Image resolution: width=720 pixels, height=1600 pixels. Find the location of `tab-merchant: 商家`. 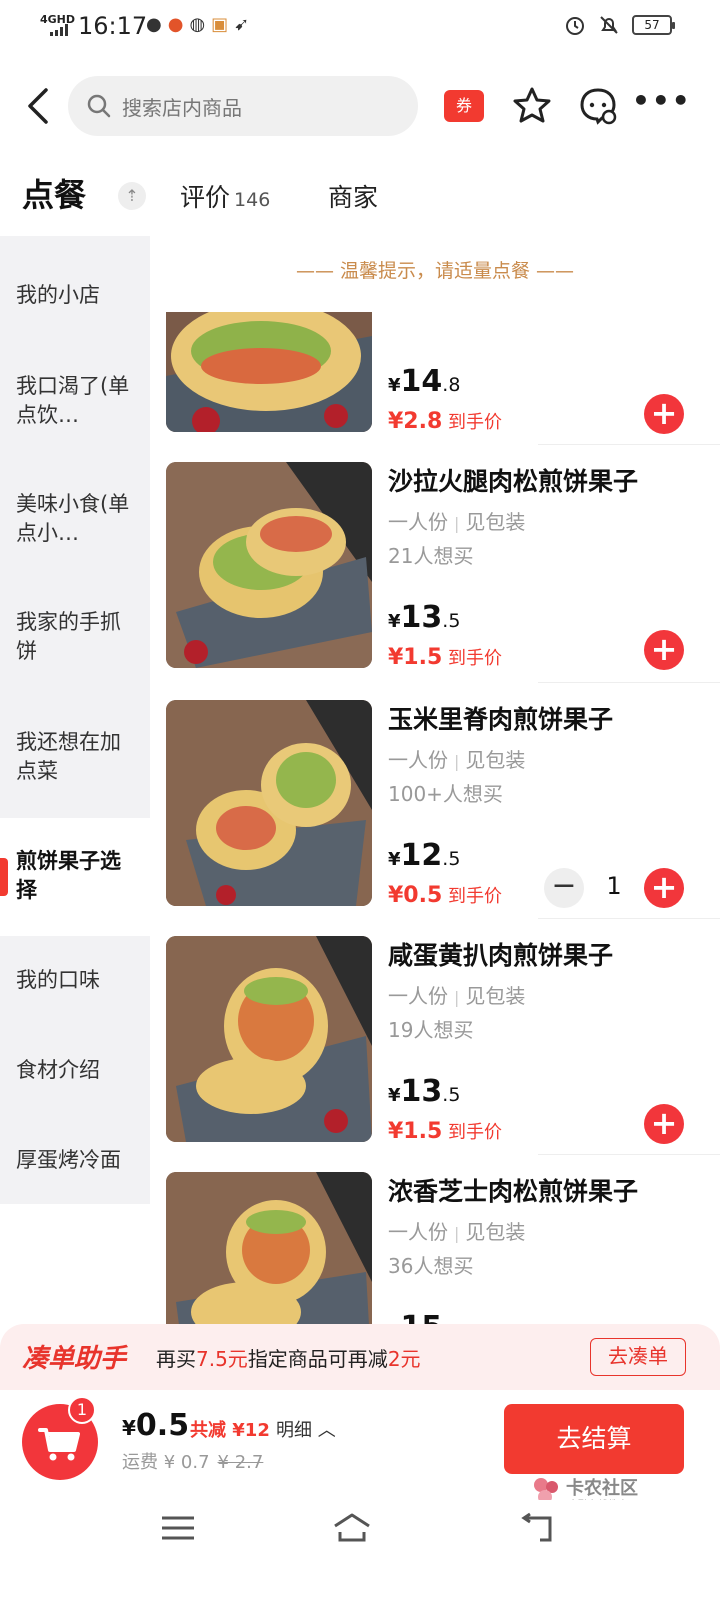

tab-merchant: 商家 is located at coordinates (353, 196).